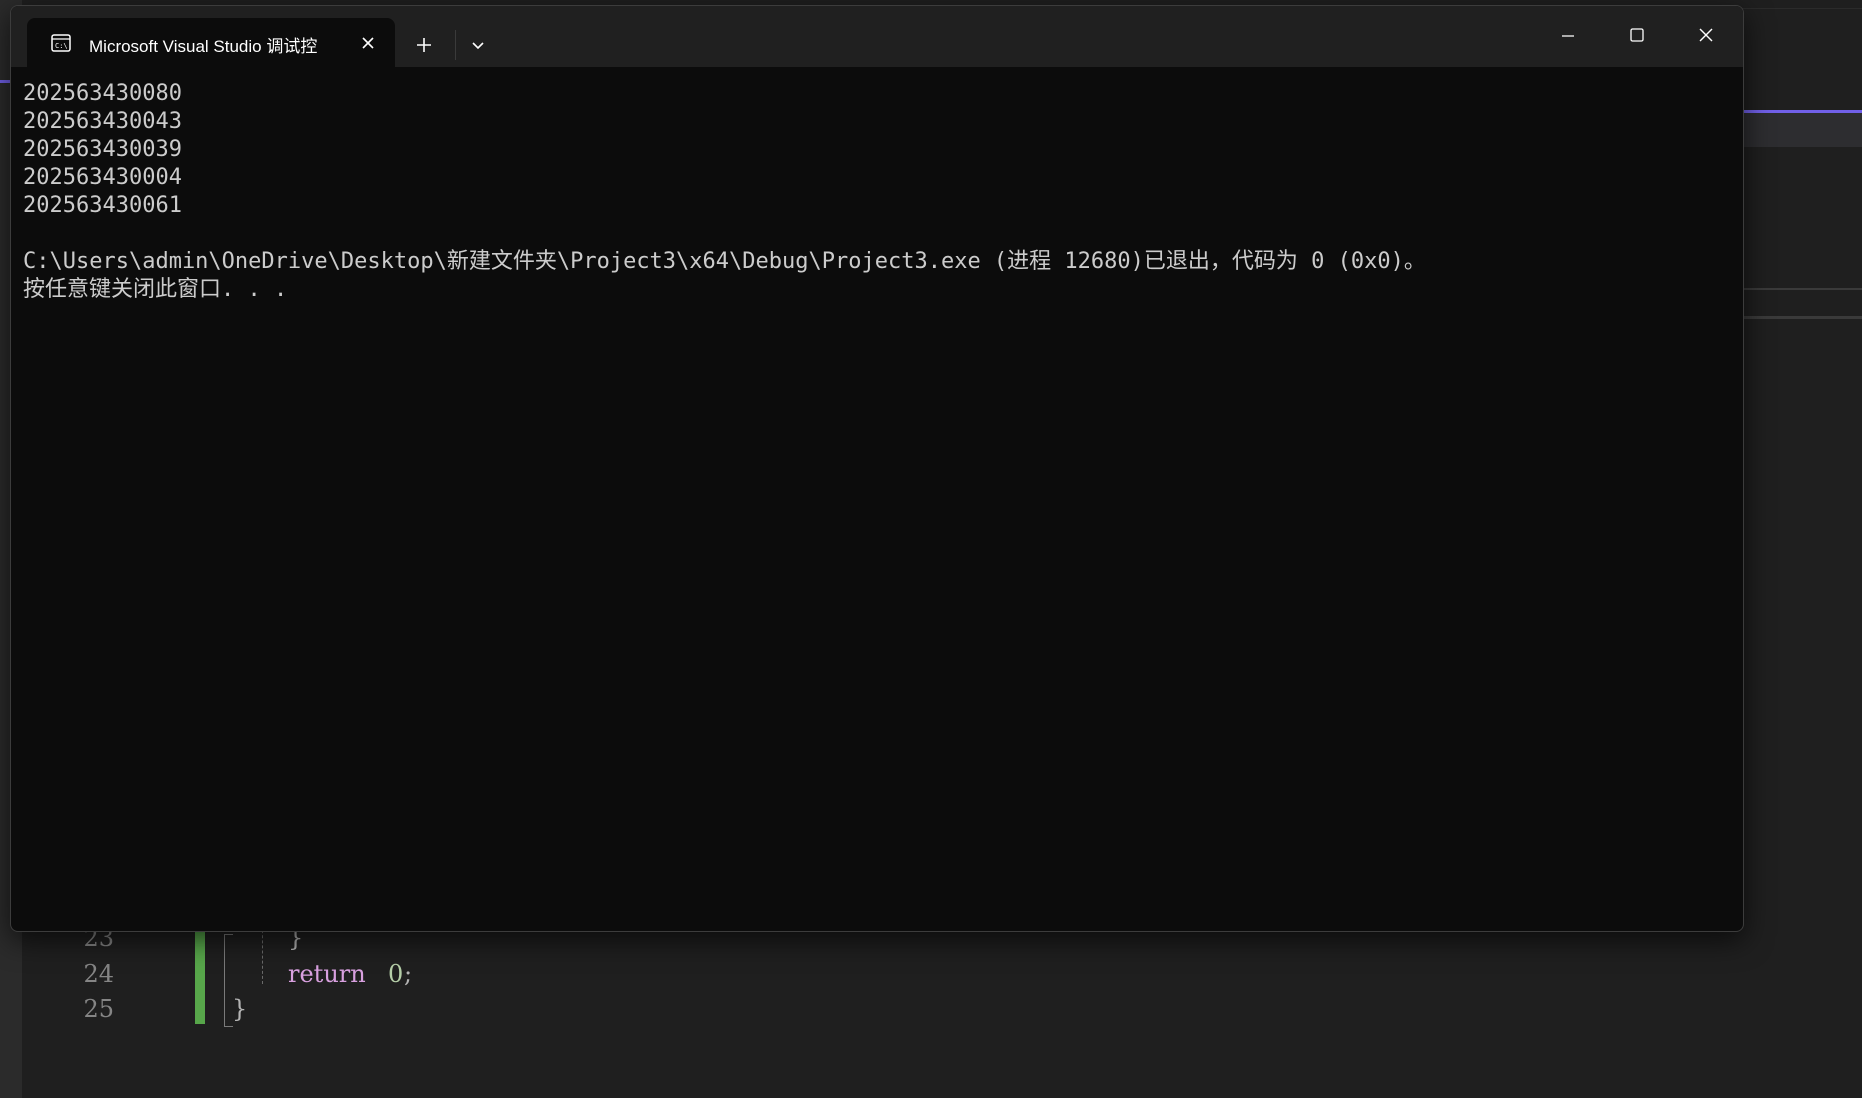  Describe the element at coordinates (155, 289) in the screenshot. I see `press-key-prompt: 按任意键关闭此窗口. . .` at that location.